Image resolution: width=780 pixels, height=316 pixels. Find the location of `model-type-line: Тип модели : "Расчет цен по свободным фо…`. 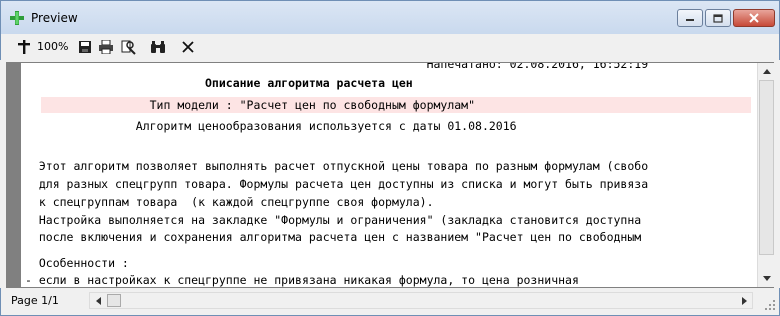

model-type-line: Тип модели : "Расчет цен по свободным фо… is located at coordinates (250, 105).